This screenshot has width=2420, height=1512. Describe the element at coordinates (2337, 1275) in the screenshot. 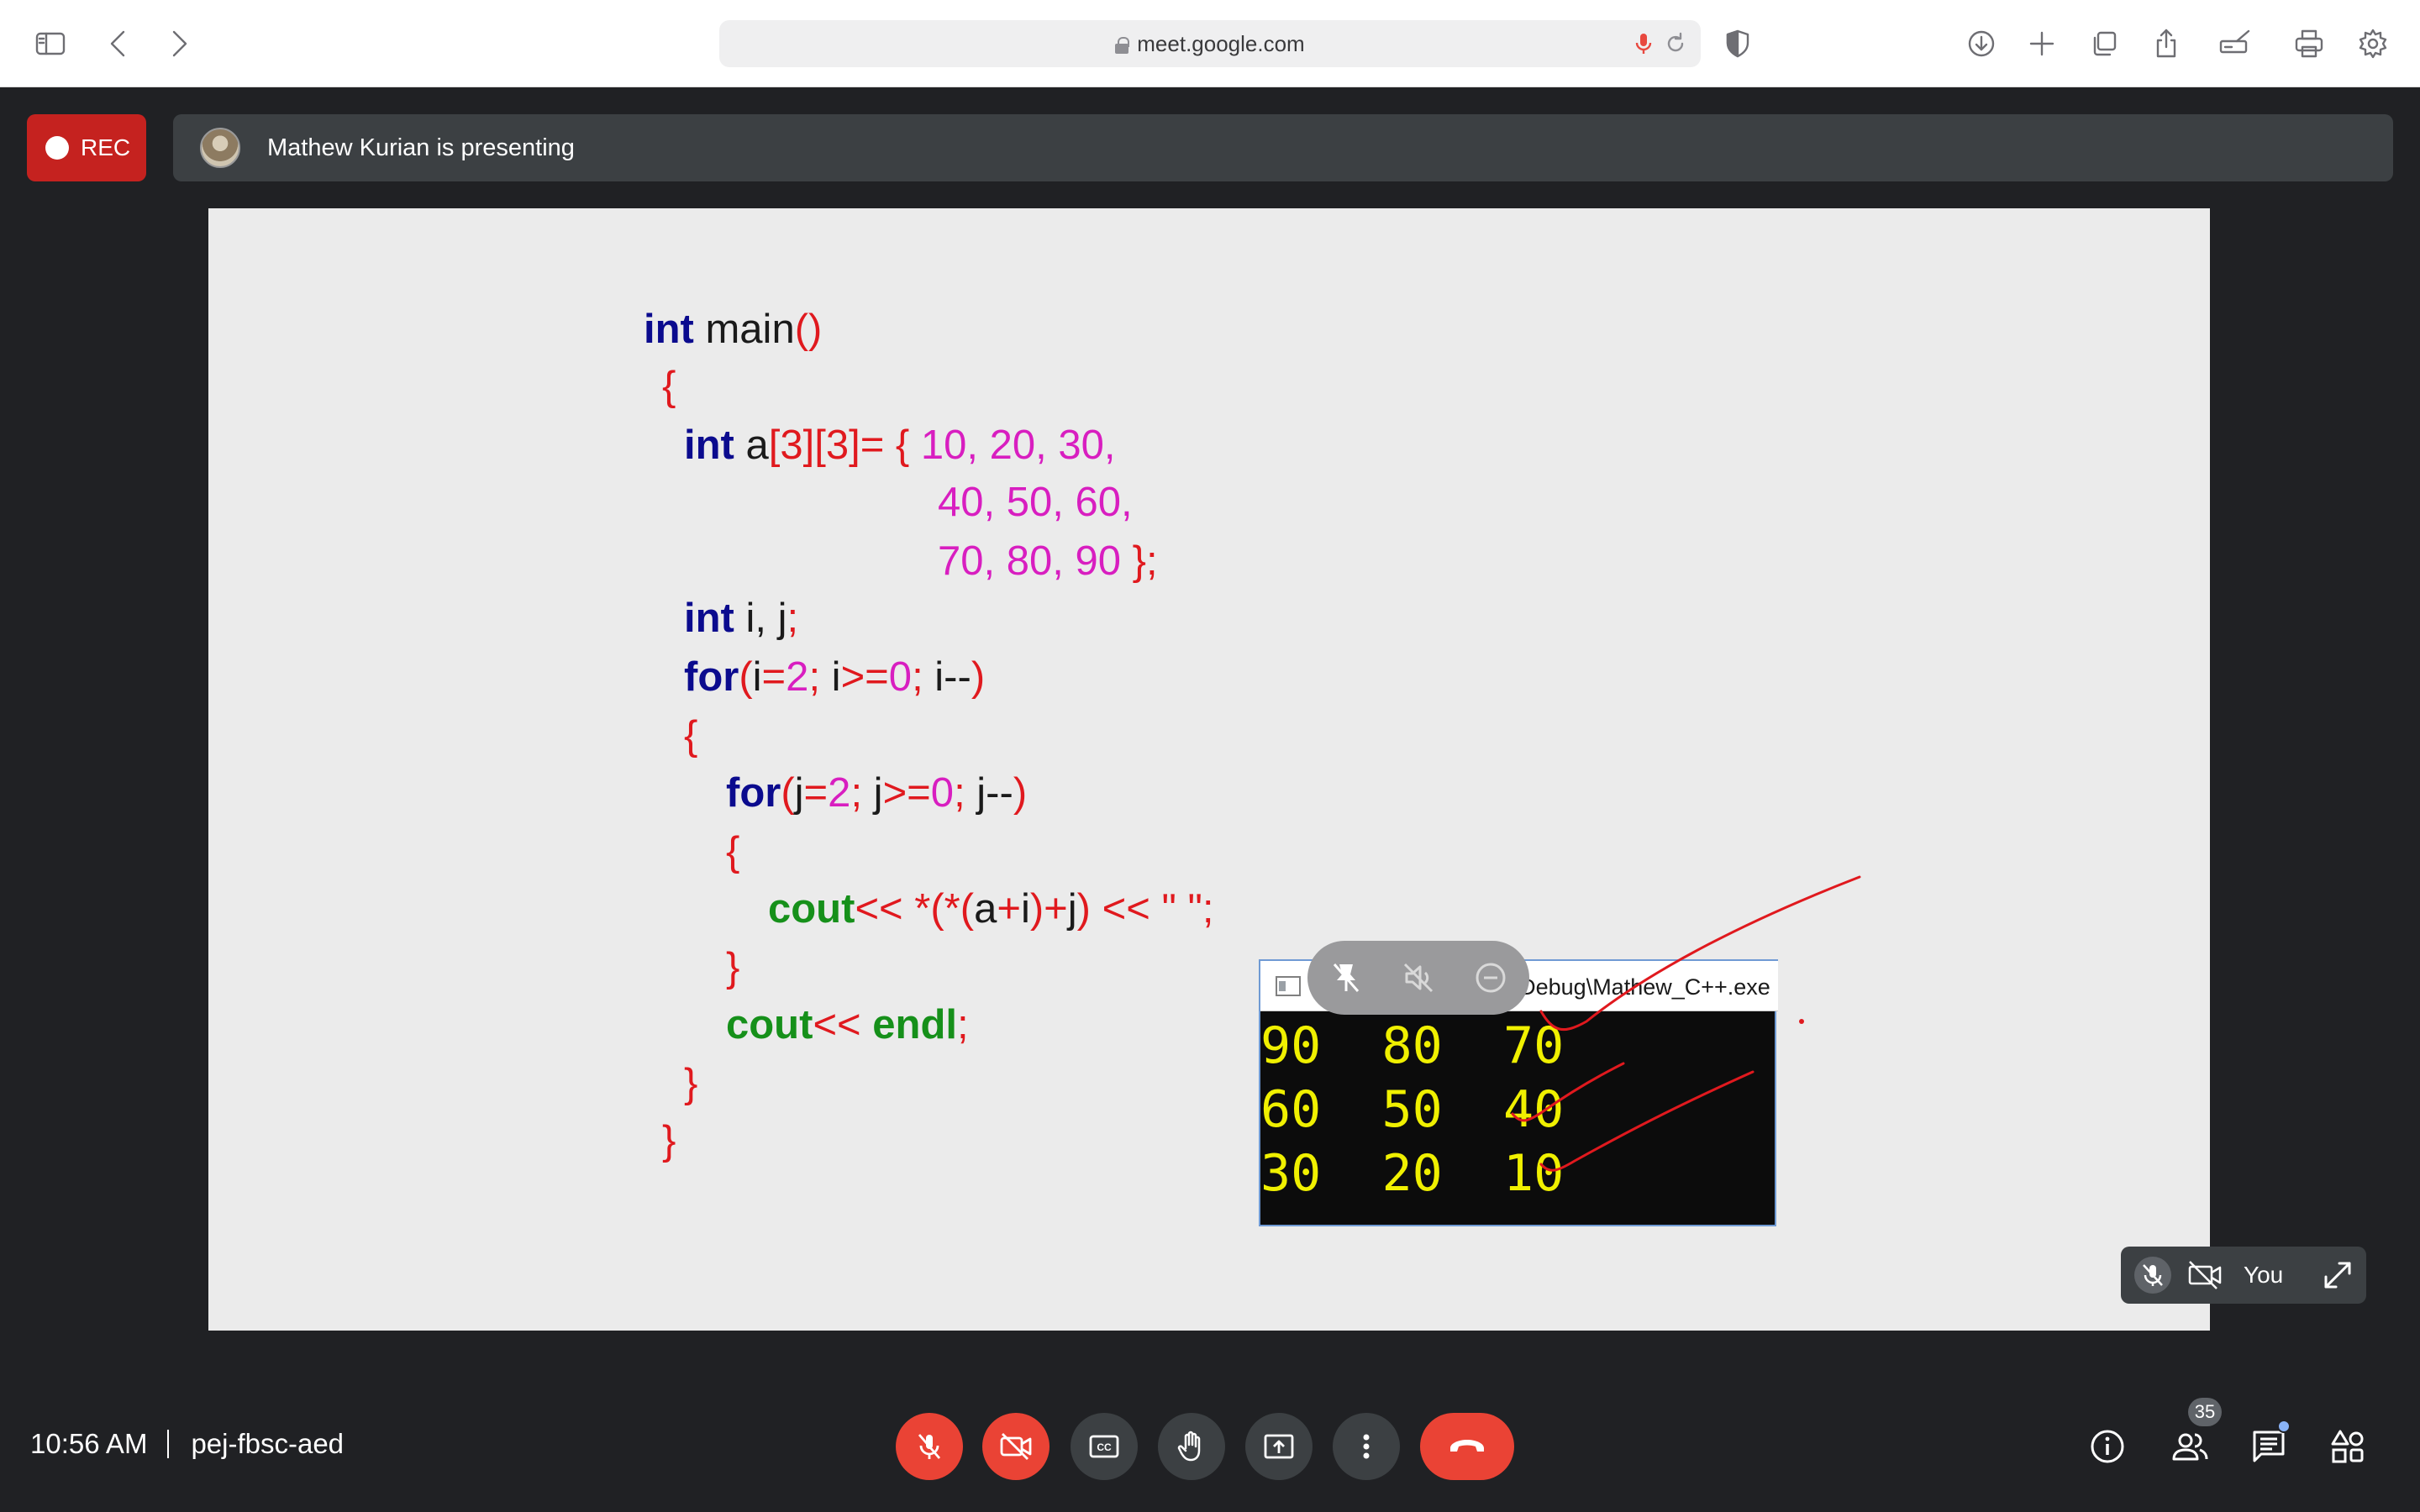

I see `expand-icon` at that location.